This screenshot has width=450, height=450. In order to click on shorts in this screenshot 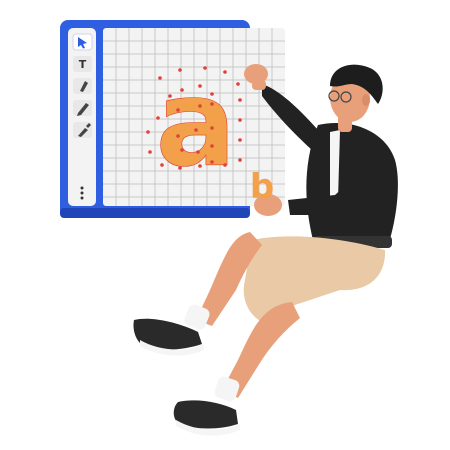, I will do `click(314, 280)`.